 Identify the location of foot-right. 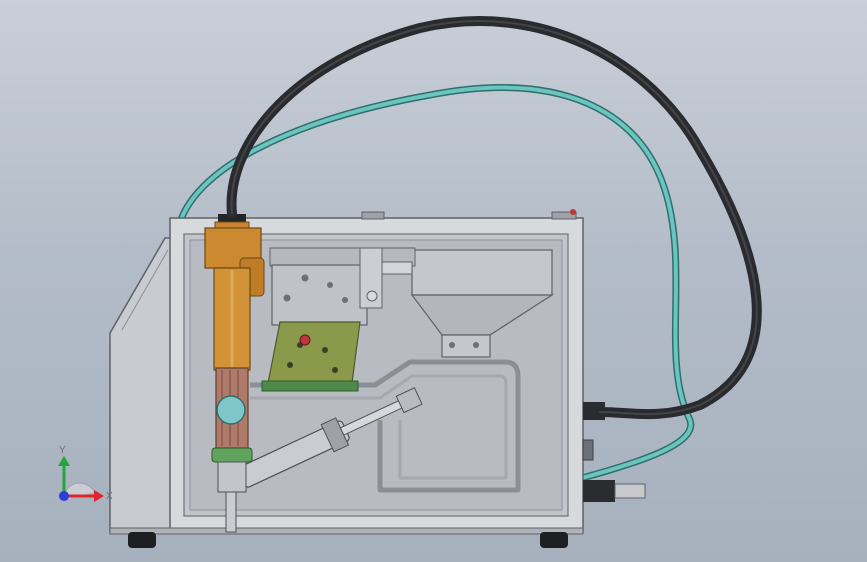
(554, 540).